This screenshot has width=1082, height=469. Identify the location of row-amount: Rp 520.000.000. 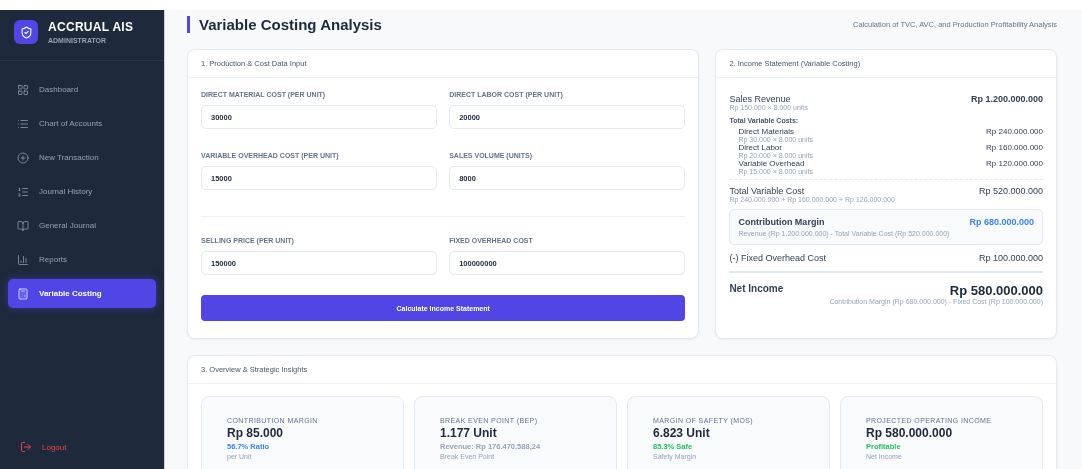
(1010, 191).